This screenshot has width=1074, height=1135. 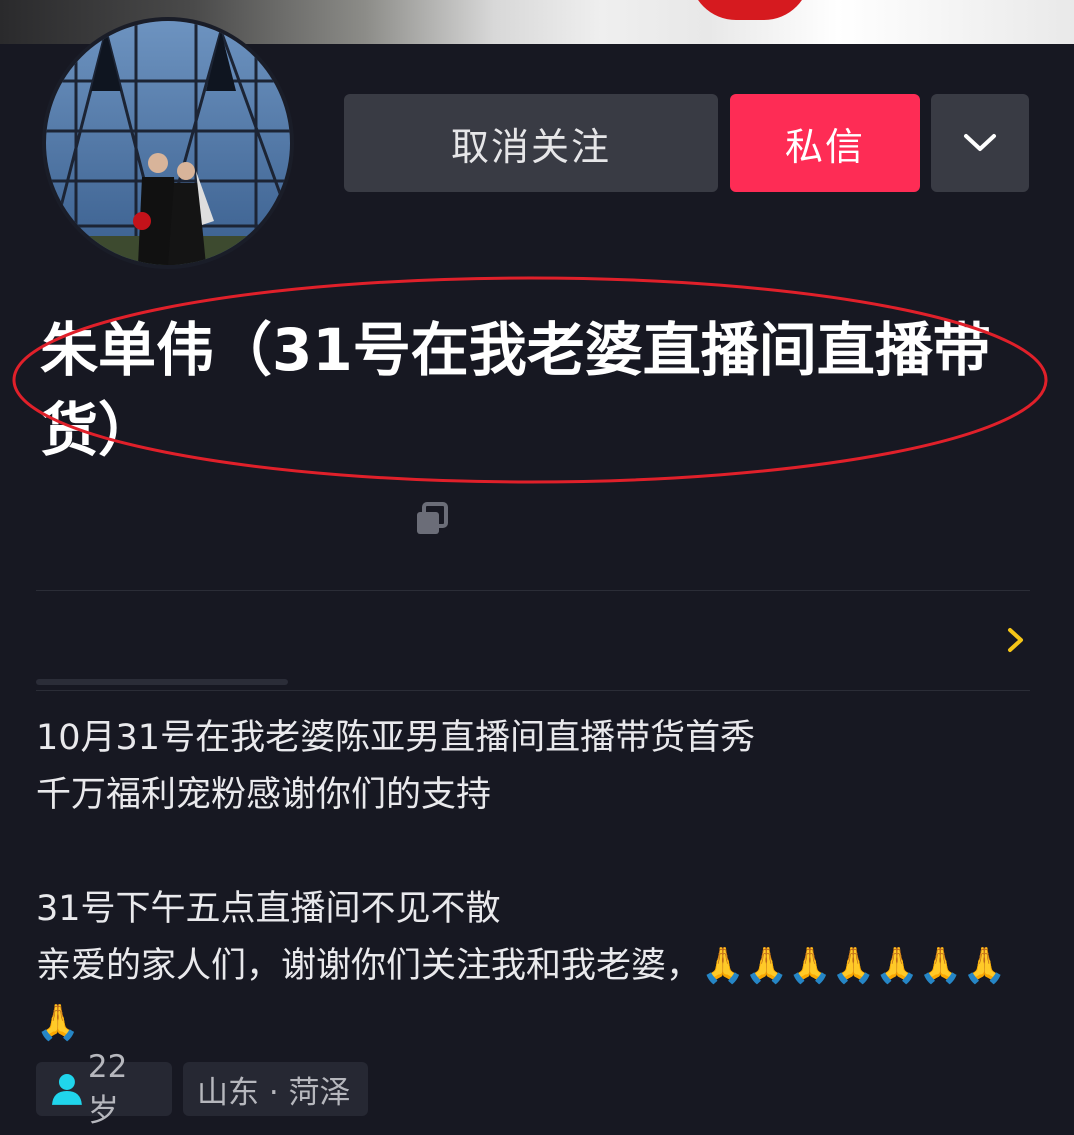 I want to click on profile-name: 朱单伟（31号在我老婆直播间直播带货）, so click(x=515, y=390).